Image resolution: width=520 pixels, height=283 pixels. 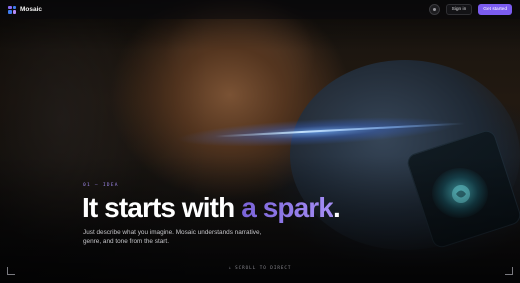 I want to click on corner-bracket-bottom-right, so click(x=509, y=271).